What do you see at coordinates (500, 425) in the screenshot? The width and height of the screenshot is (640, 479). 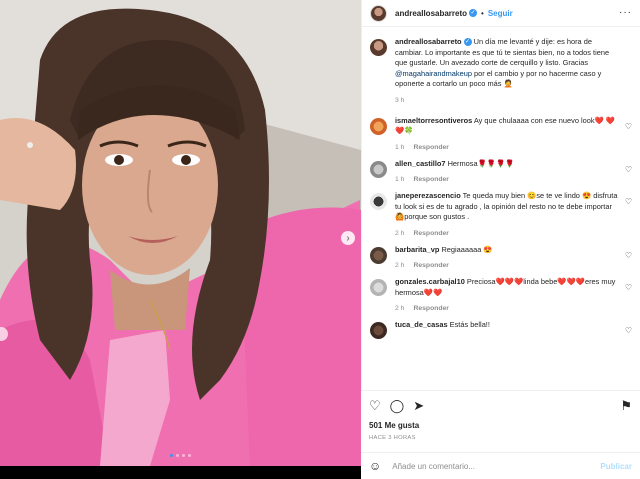 I see `likes-count: 501 Me gusta` at bounding box center [500, 425].